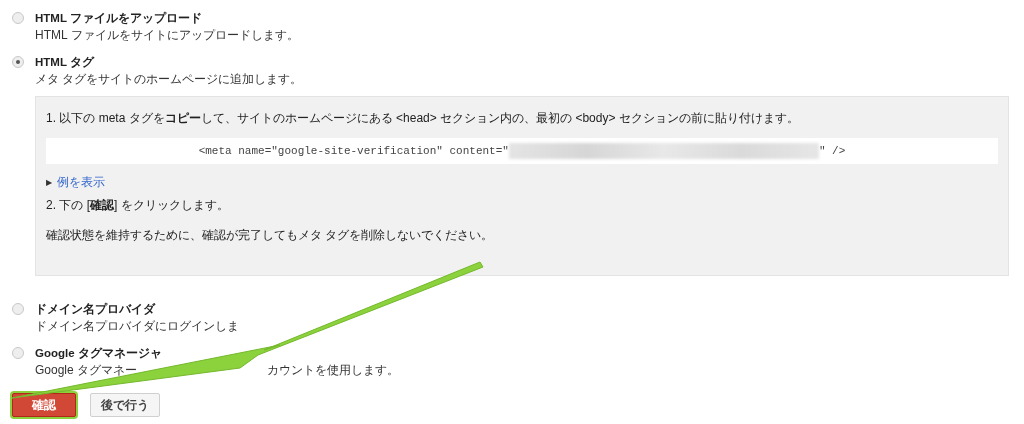  I want to click on step-text: 1. 以下の meta タグをコピーして、サイトのホームページにある <head> セクション内の、最初の <body> セクションの前に貼り付けます。, so click(423, 118).